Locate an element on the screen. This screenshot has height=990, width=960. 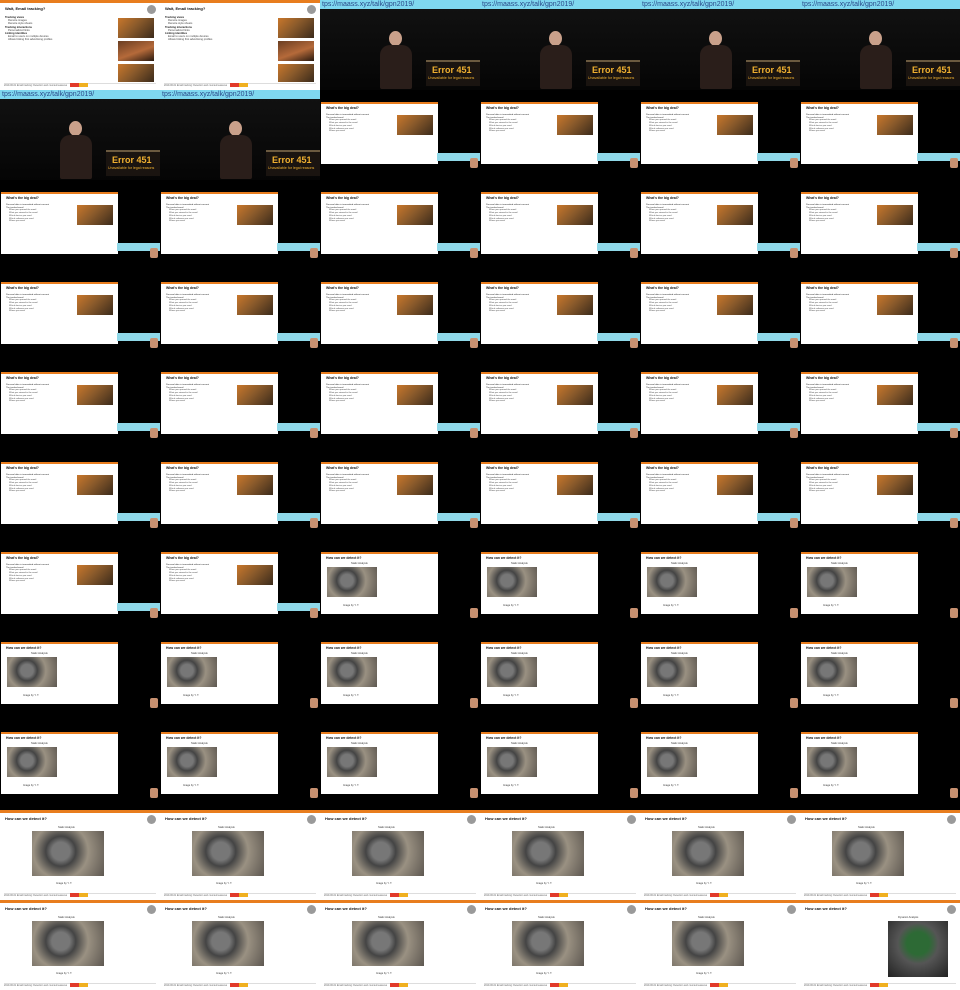
slide-title: Wait, Email tracking? is located at coordinates (185, 8).